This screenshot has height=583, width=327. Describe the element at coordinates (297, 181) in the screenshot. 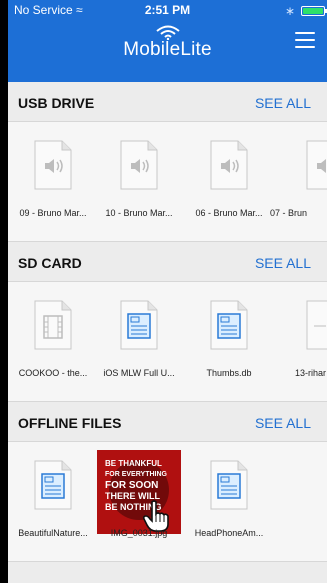

I see `file-tile: 07 - Brun` at that location.